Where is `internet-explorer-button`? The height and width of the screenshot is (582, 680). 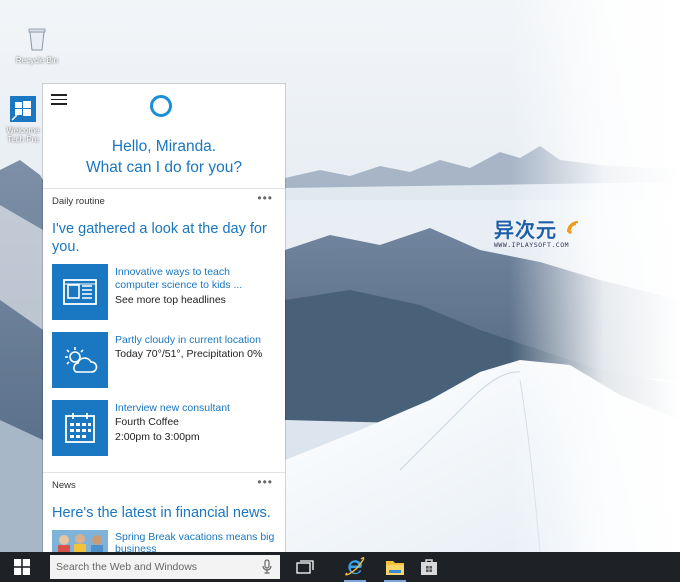
internet-explorer-button is located at coordinates (355, 567).